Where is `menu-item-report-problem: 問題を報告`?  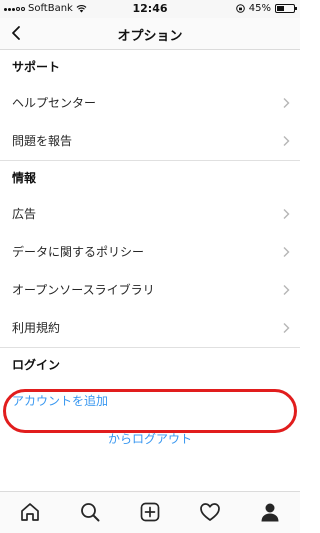 menu-item-report-problem: 問題を報告 is located at coordinates (150, 141).